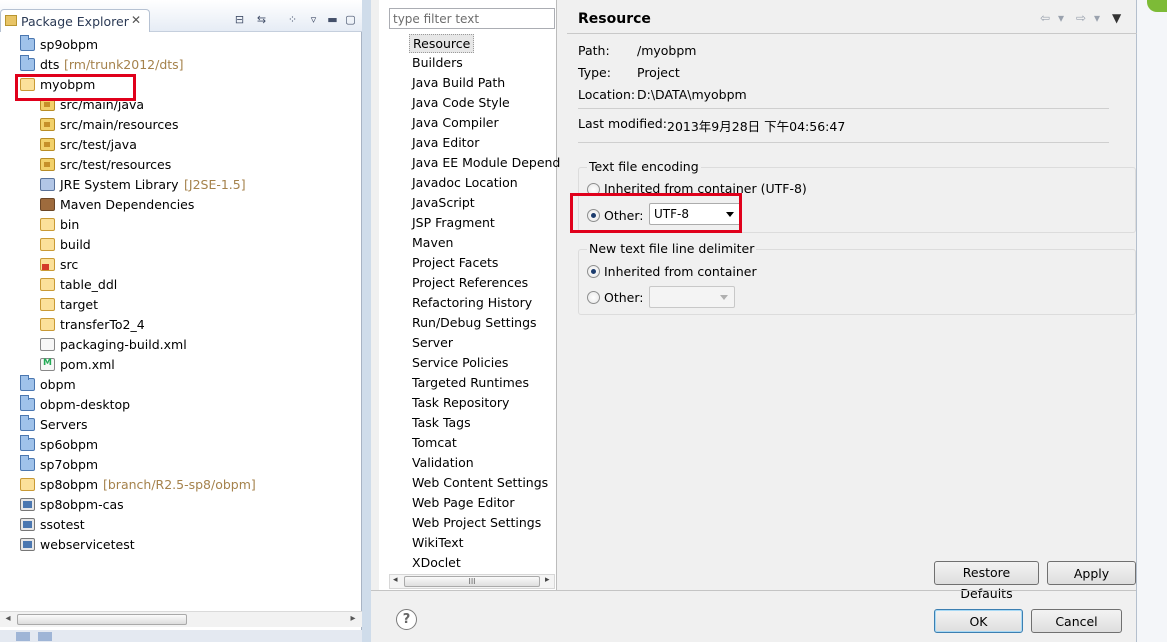 The height and width of the screenshot is (642, 1167). Describe the element at coordinates (350, 20) in the screenshot. I see `maximize-icon: ▢` at that location.